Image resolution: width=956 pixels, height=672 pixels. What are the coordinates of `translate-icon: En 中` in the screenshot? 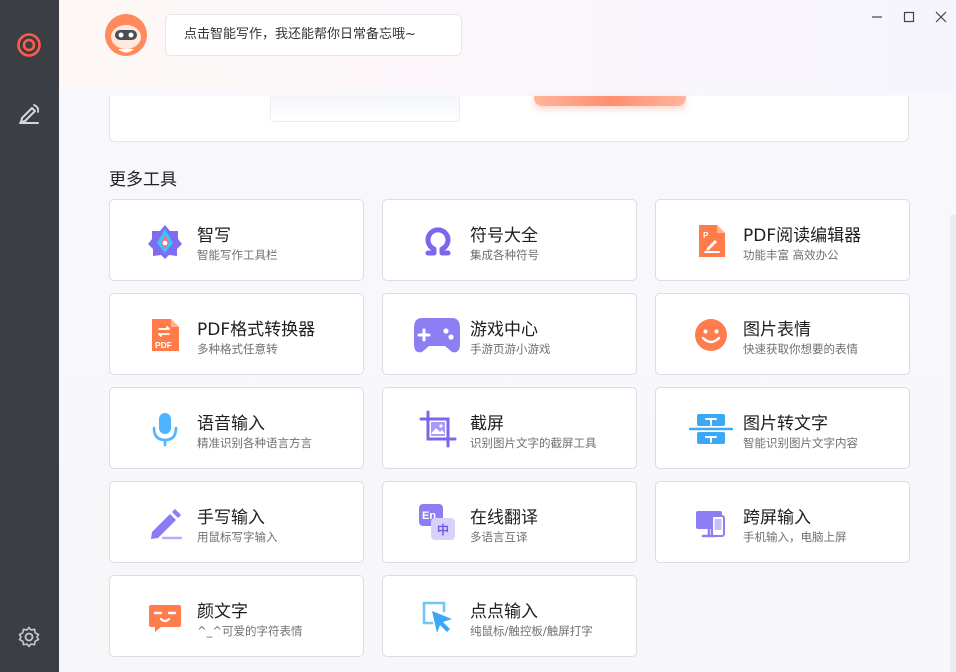 It's located at (438, 523).